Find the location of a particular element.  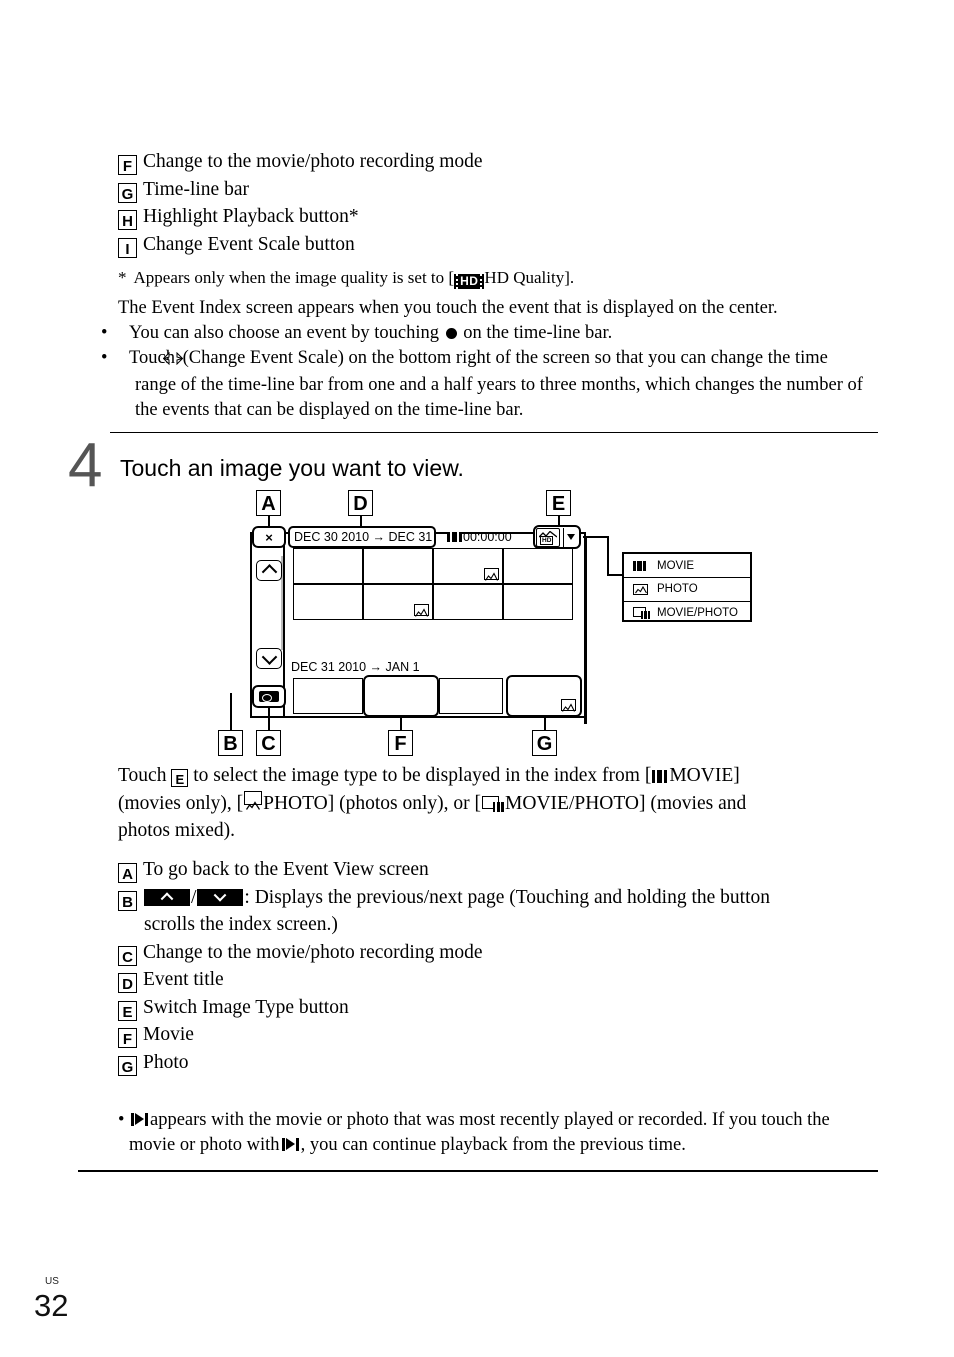

ag-text-b-cont: scrolls the index screen.) is located at coordinates (241, 924).